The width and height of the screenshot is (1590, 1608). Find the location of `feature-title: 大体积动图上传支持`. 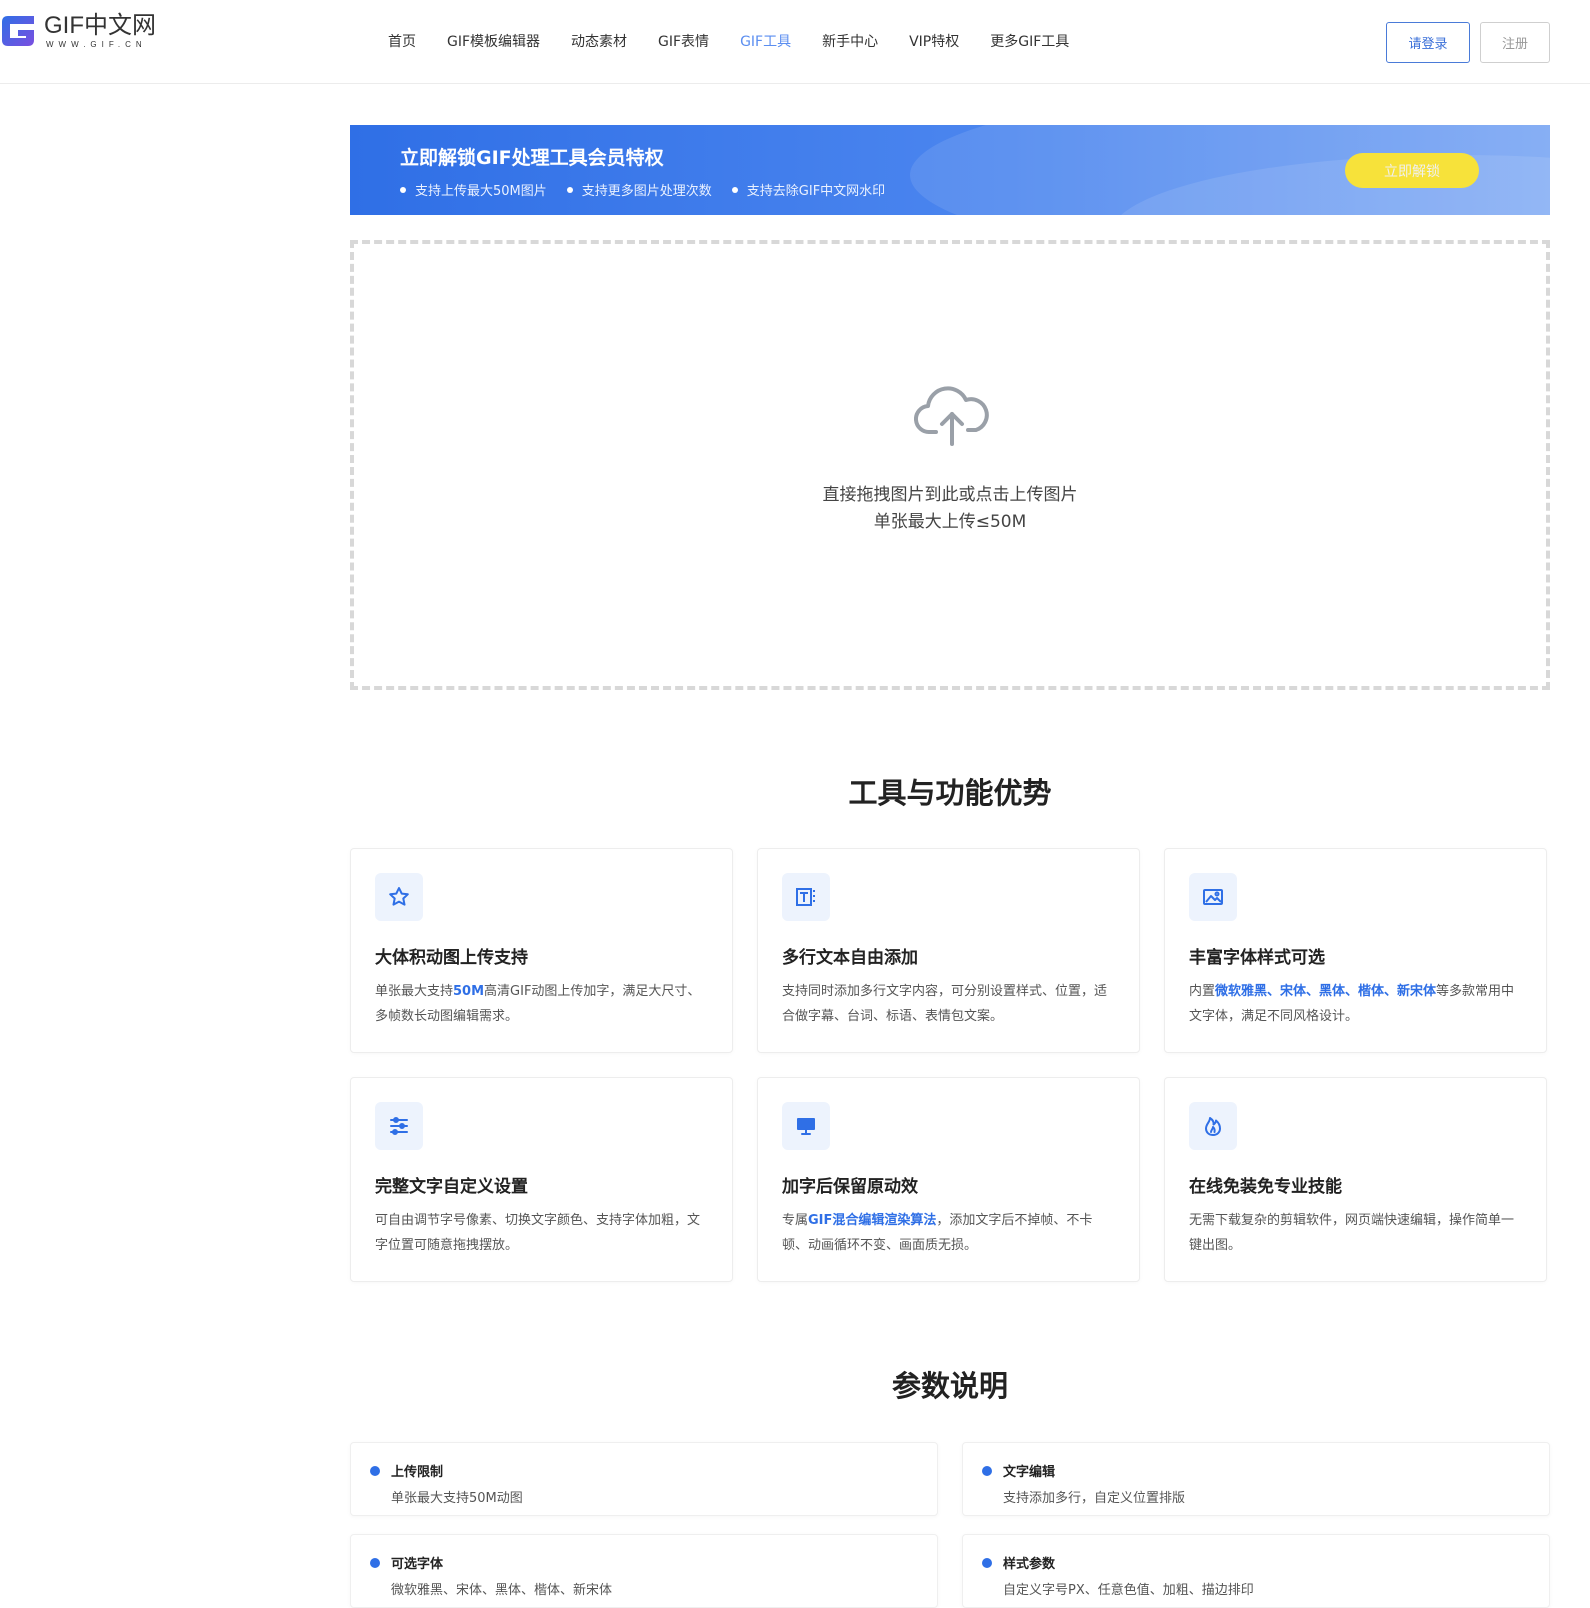

feature-title: 大体积动图上传支持 is located at coordinates (451, 958).